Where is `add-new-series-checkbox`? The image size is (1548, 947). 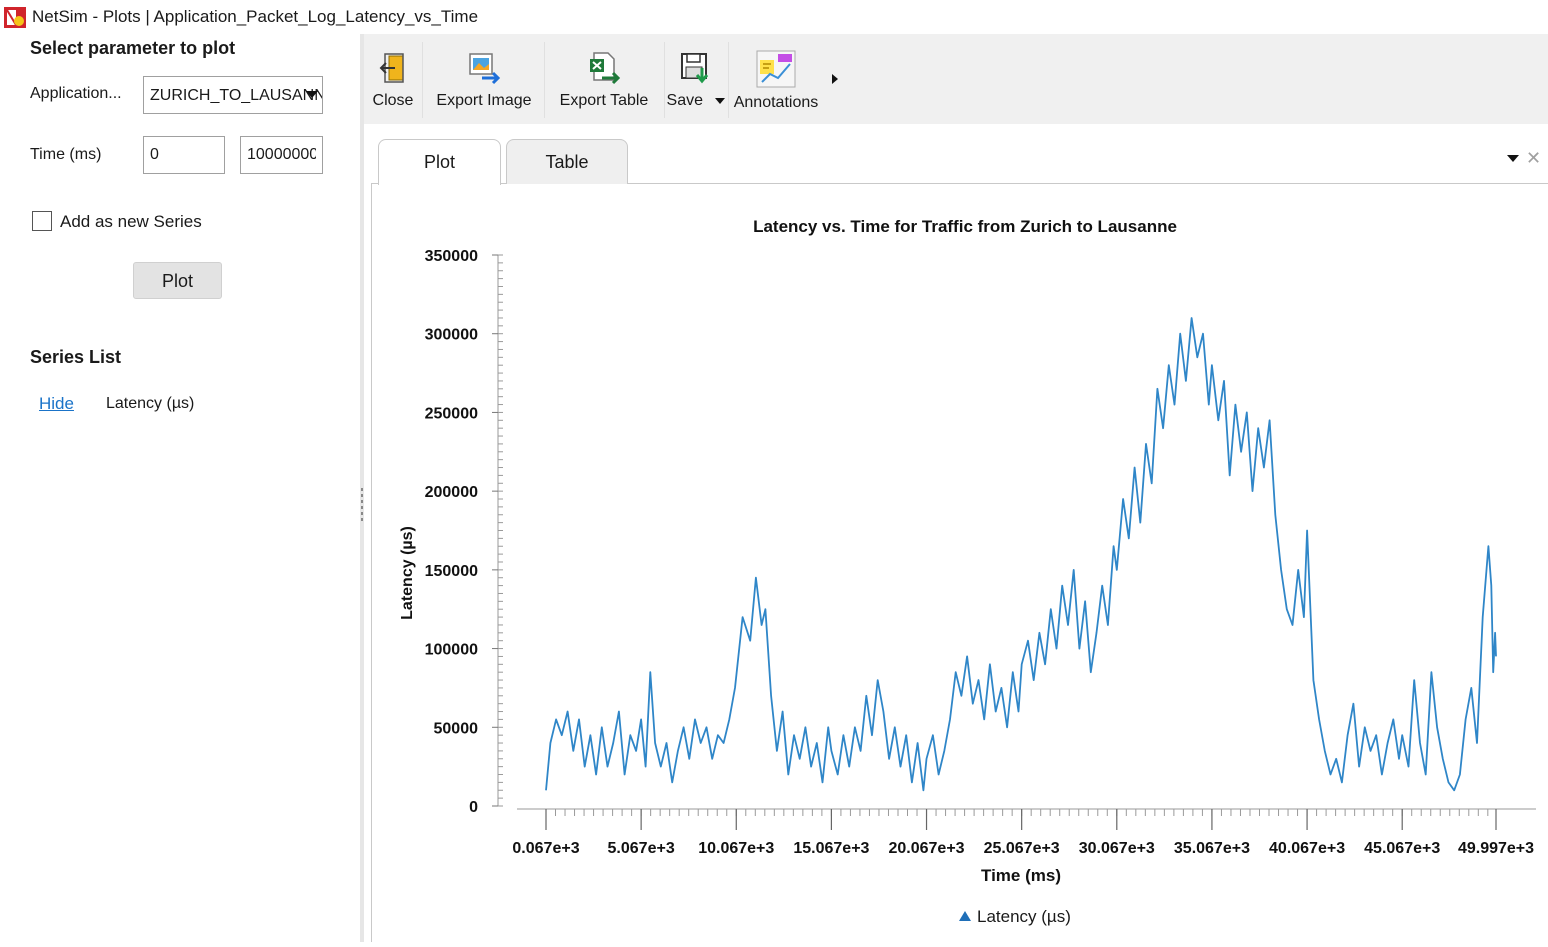 add-new-series-checkbox is located at coordinates (42, 221).